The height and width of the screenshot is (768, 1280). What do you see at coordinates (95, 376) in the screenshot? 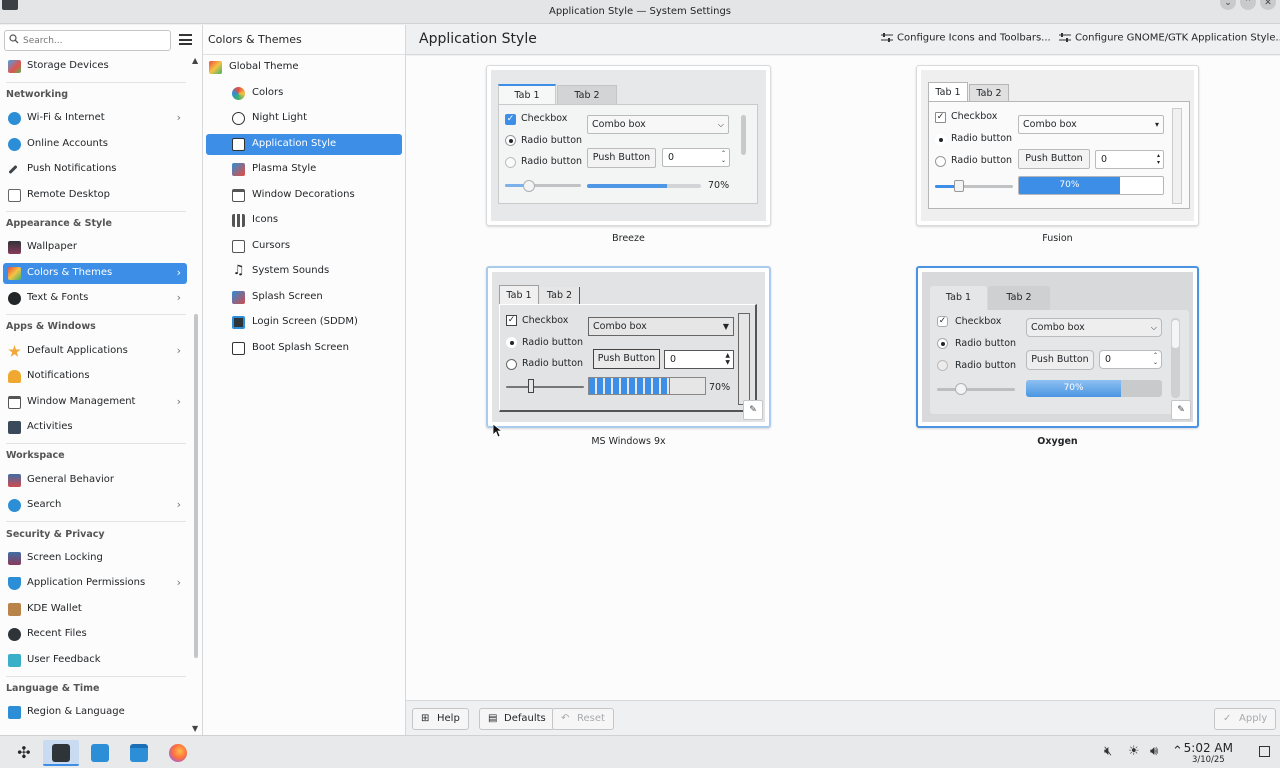
I see `sidebar-item-notifications: Notifications` at bounding box center [95, 376].